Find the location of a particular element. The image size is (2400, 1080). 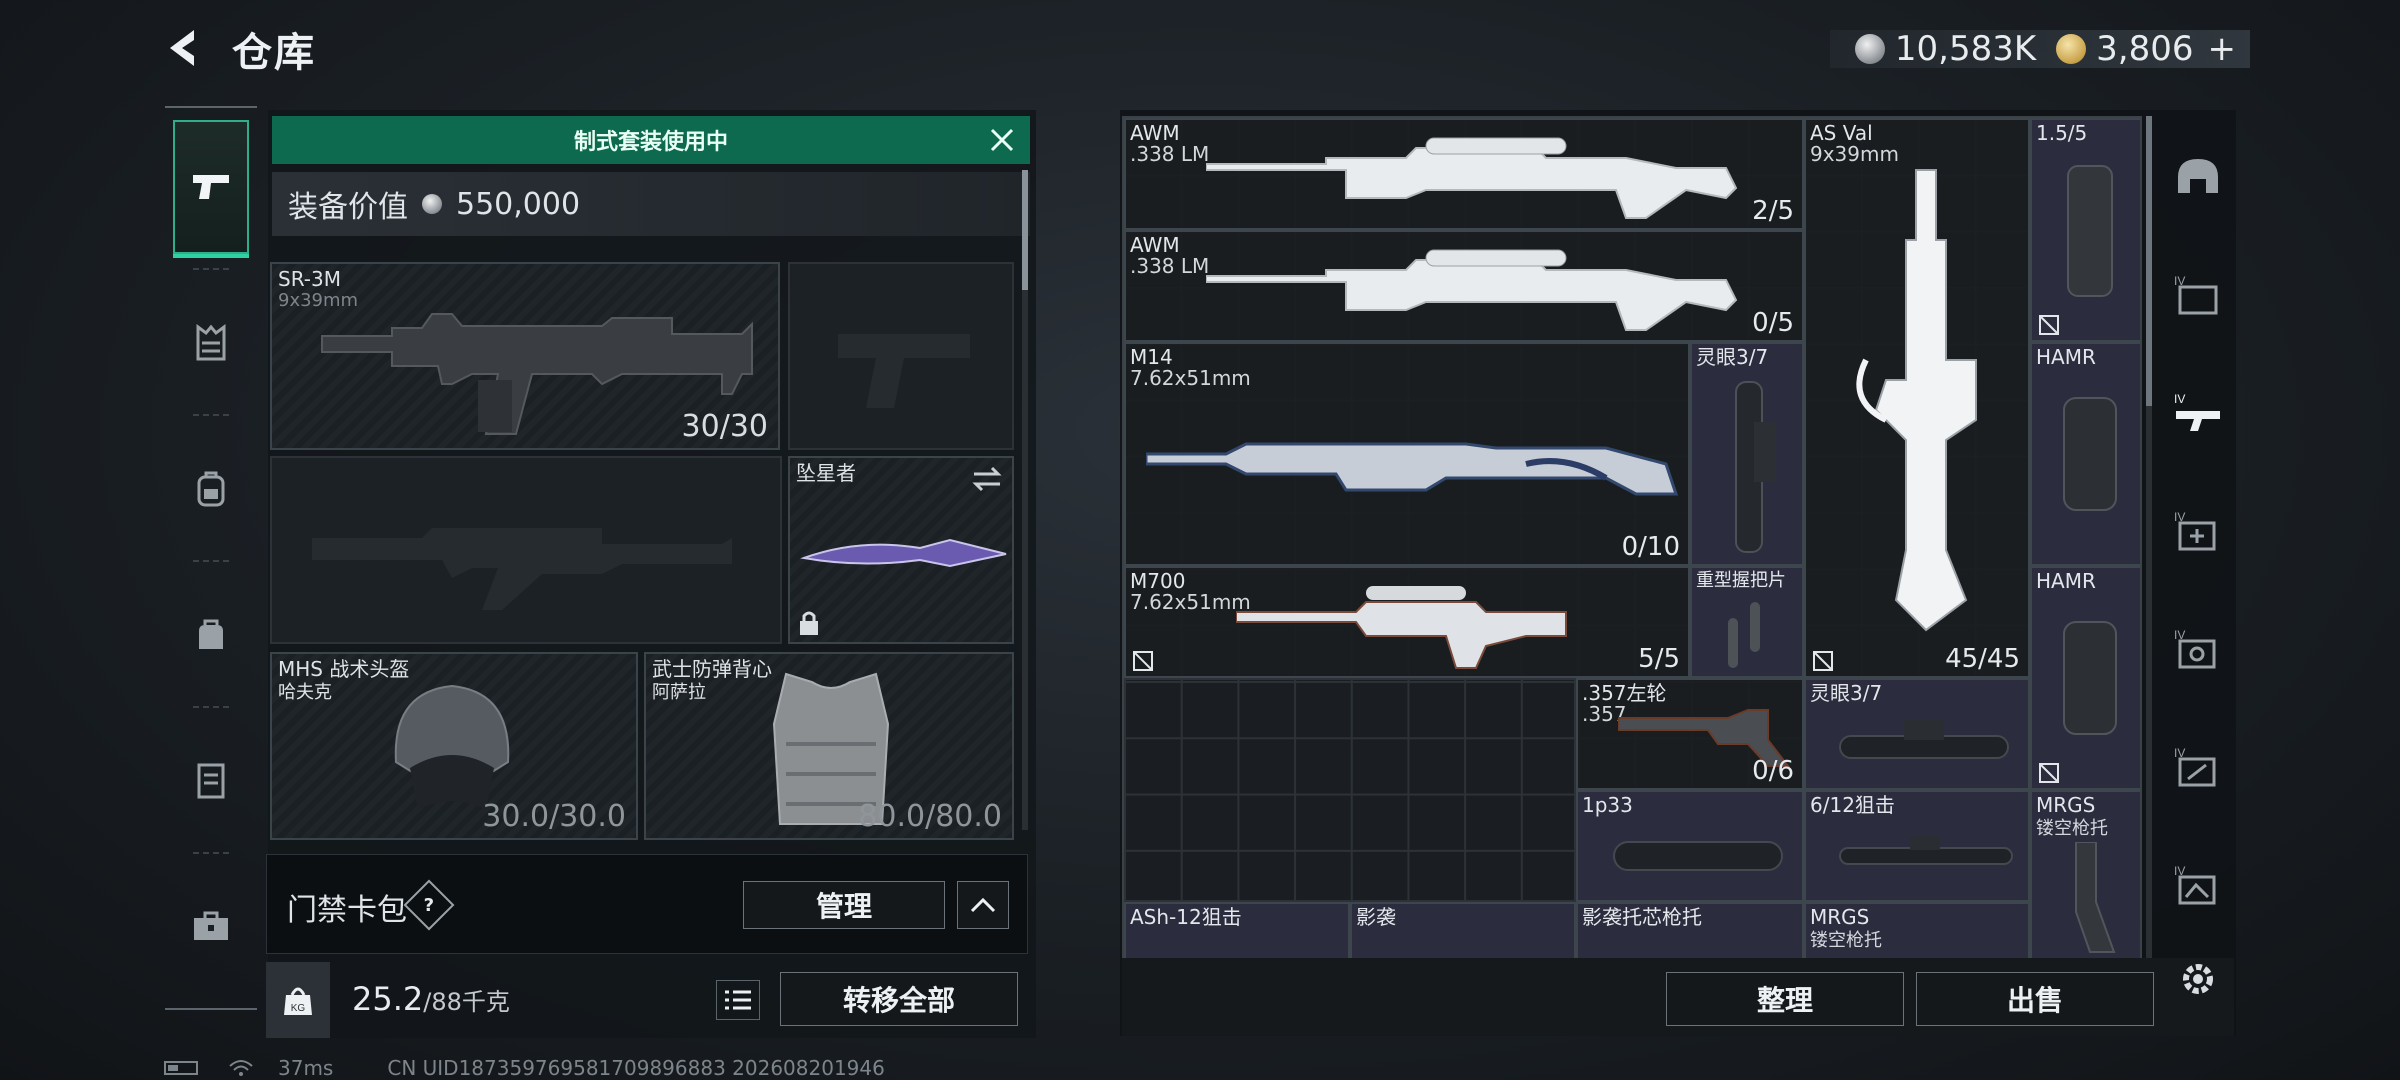

melee-slot: 坠星者 is located at coordinates (901, 550).